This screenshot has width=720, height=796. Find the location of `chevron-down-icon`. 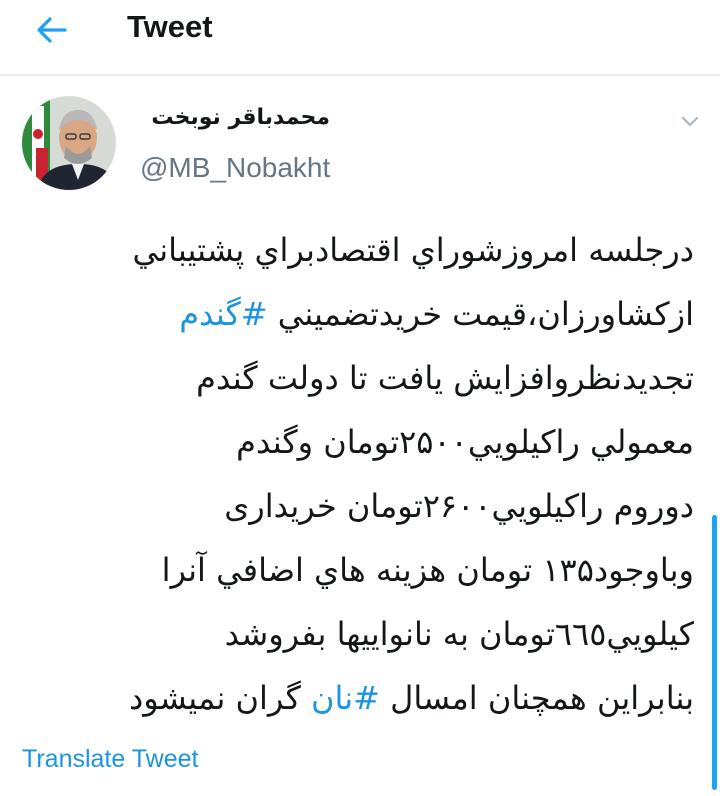

chevron-down-icon is located at coordinates (690, 121).